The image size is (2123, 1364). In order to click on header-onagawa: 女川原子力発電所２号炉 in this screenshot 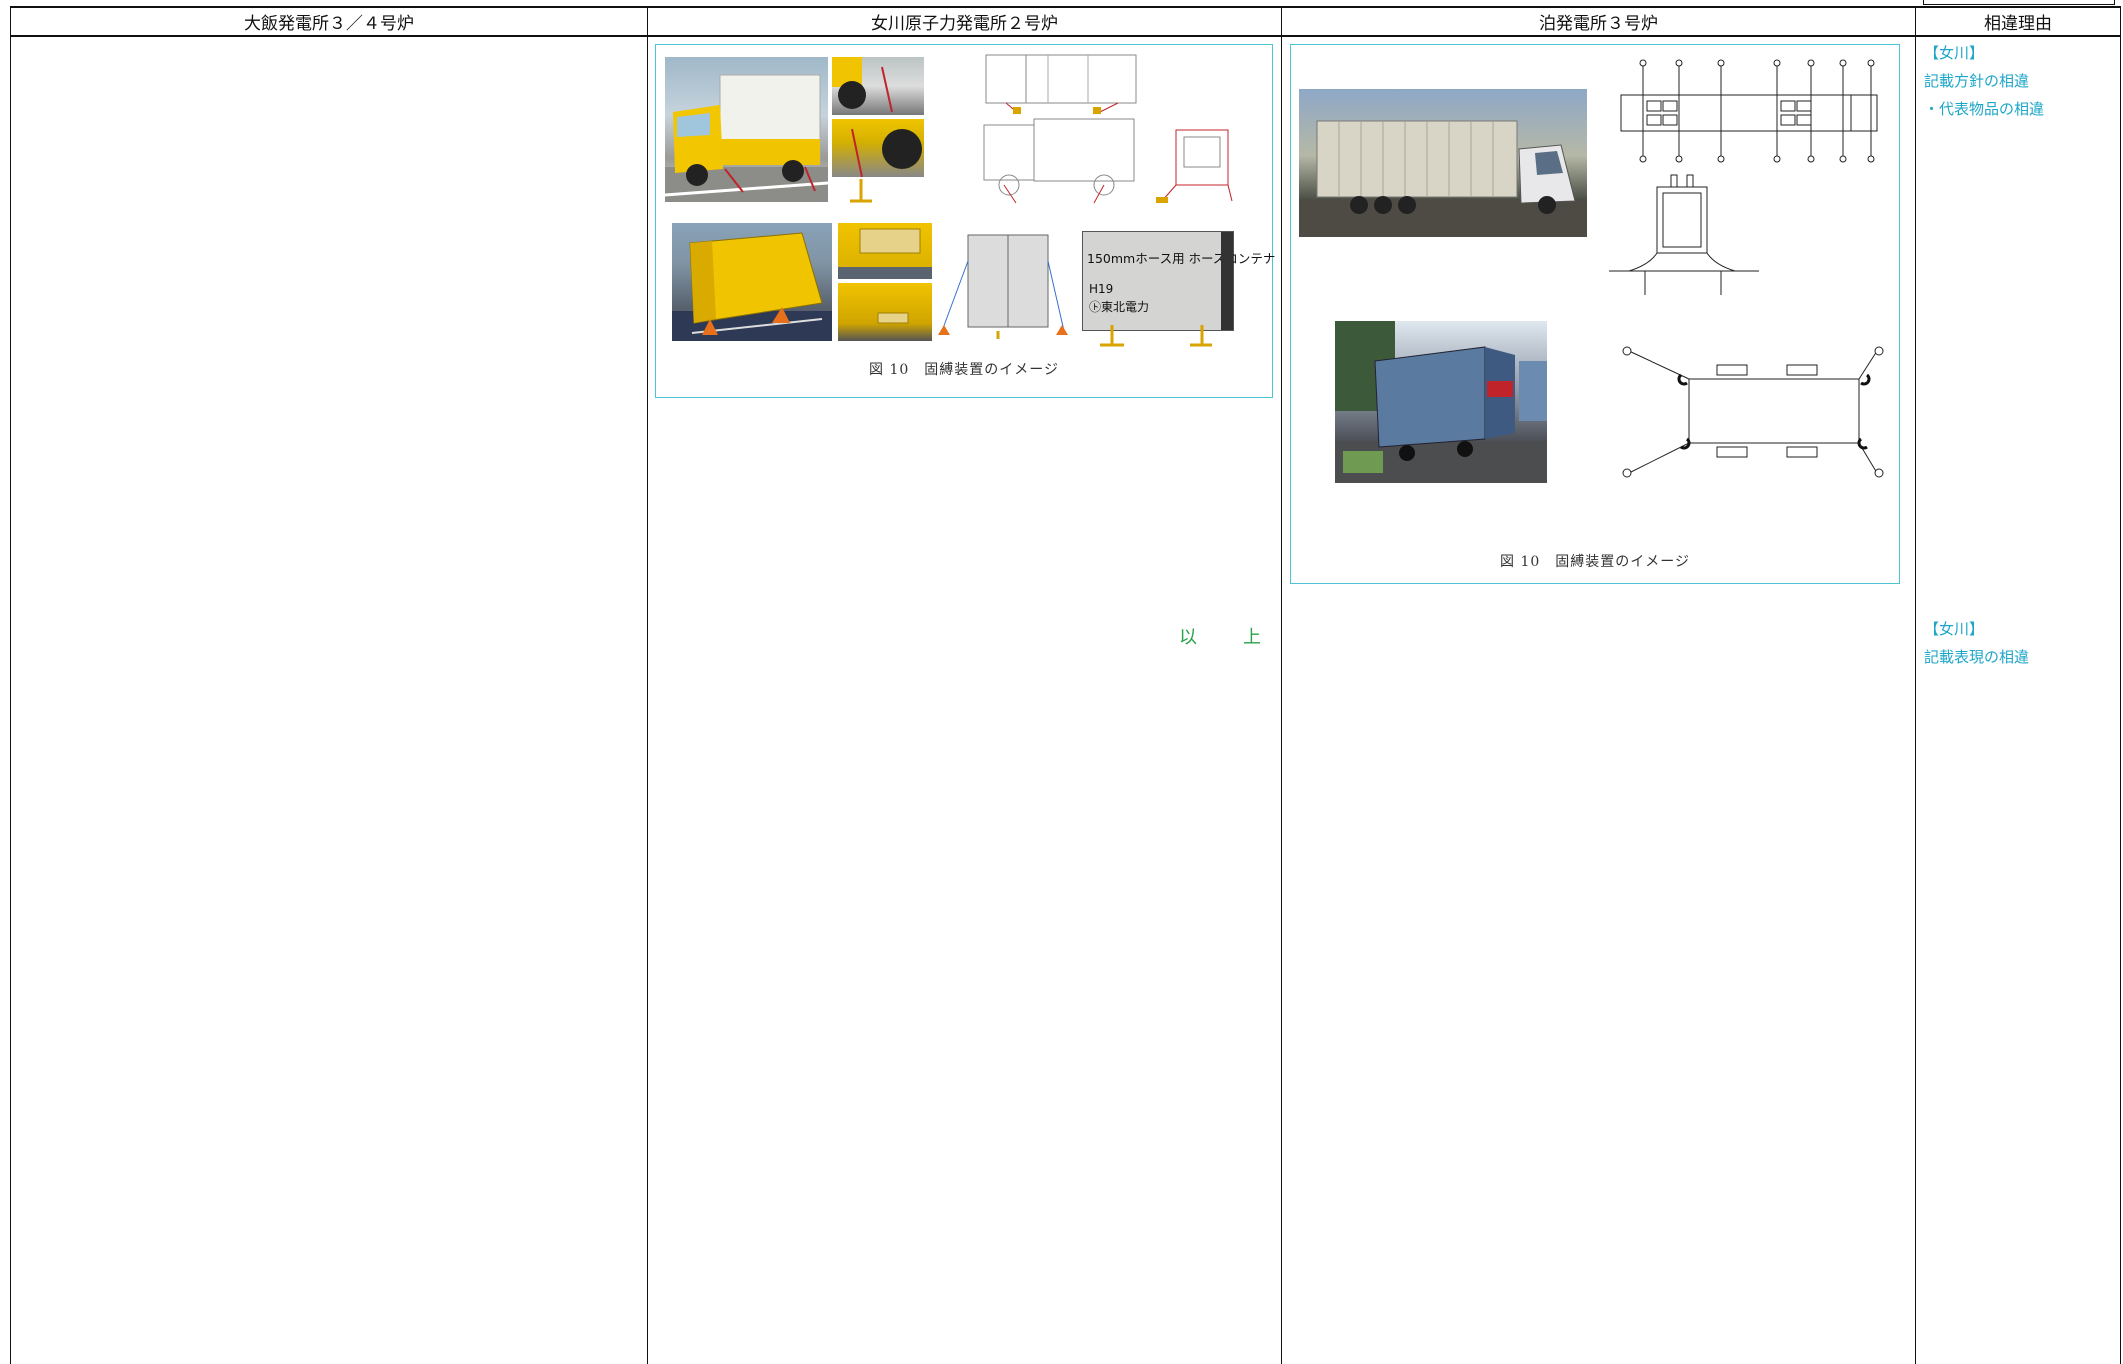, I will do `click(964, 21)`.